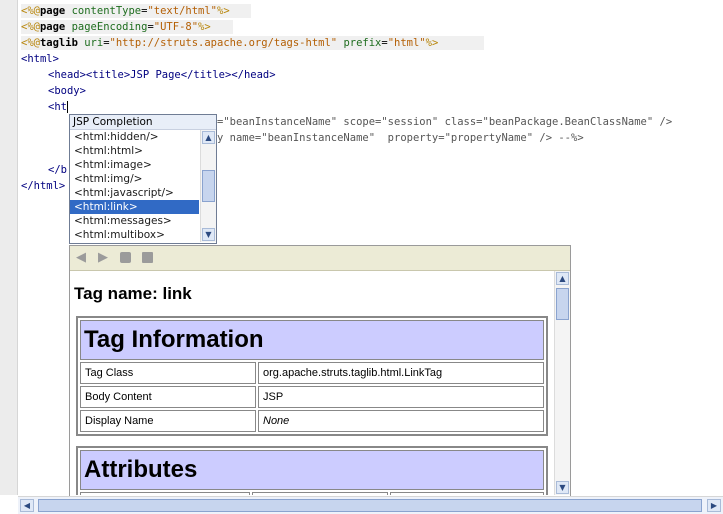  I want to click on open-source-icon, so click(147, 257).